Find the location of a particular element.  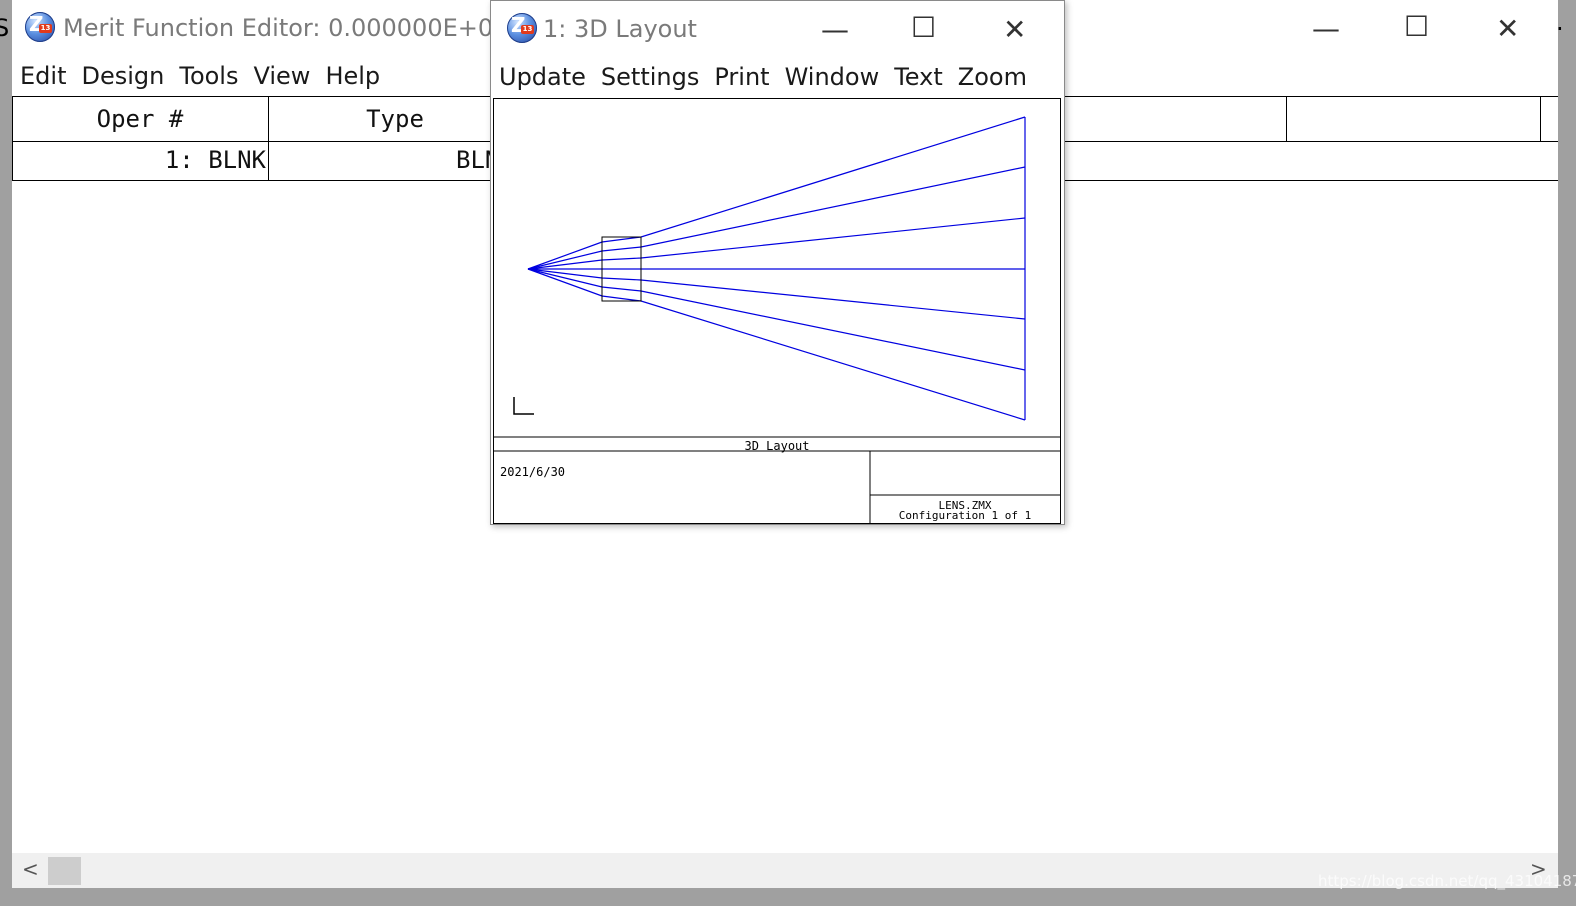

editor-menubar: Edit Design Tools View Help is located at coordinates (200, 76).